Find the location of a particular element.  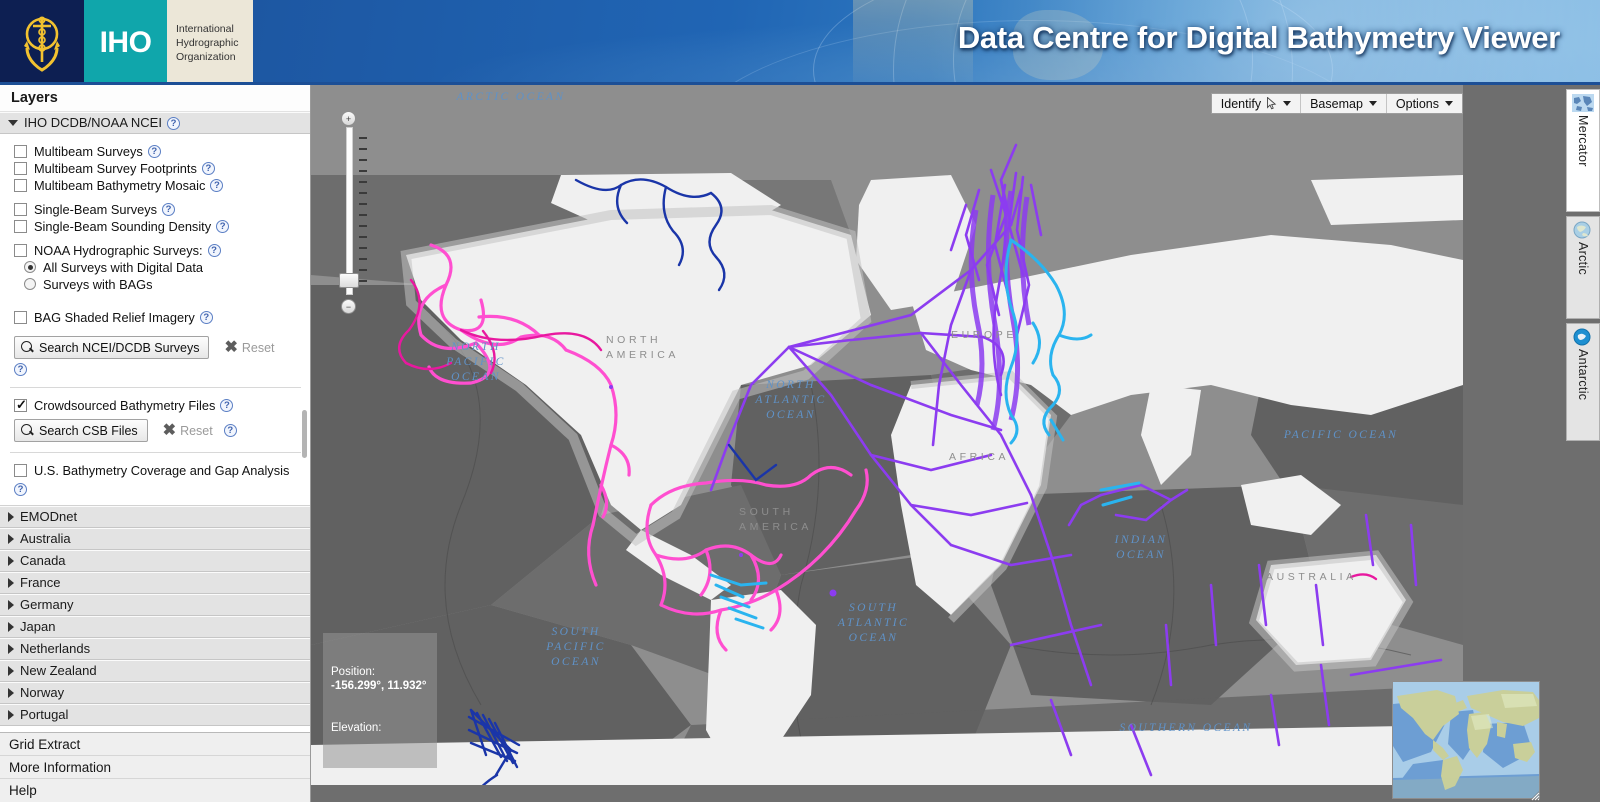

group-header-emodnet: EMODnet is located at coordinates (155, 517).